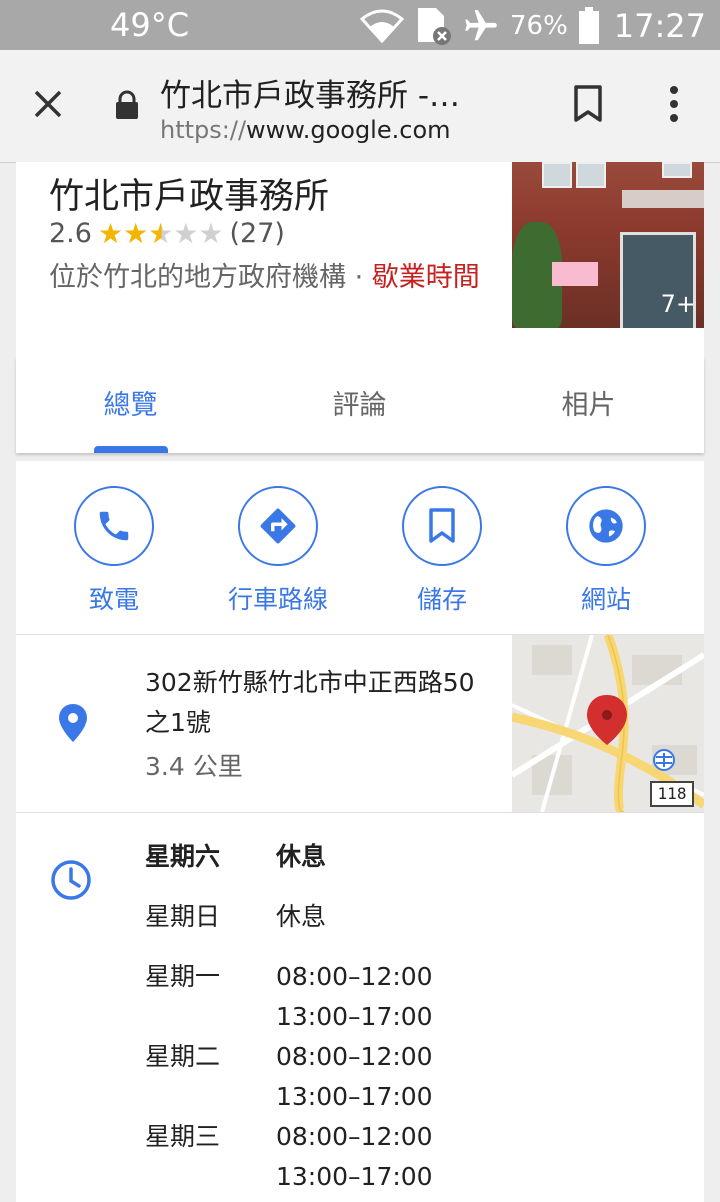 The width and height of the screenshot is (720, 1202). What do you see at coordinates (588, 405) in the screenshot?
I see `tab-photos: 相片` at bounding box center [588, 405].